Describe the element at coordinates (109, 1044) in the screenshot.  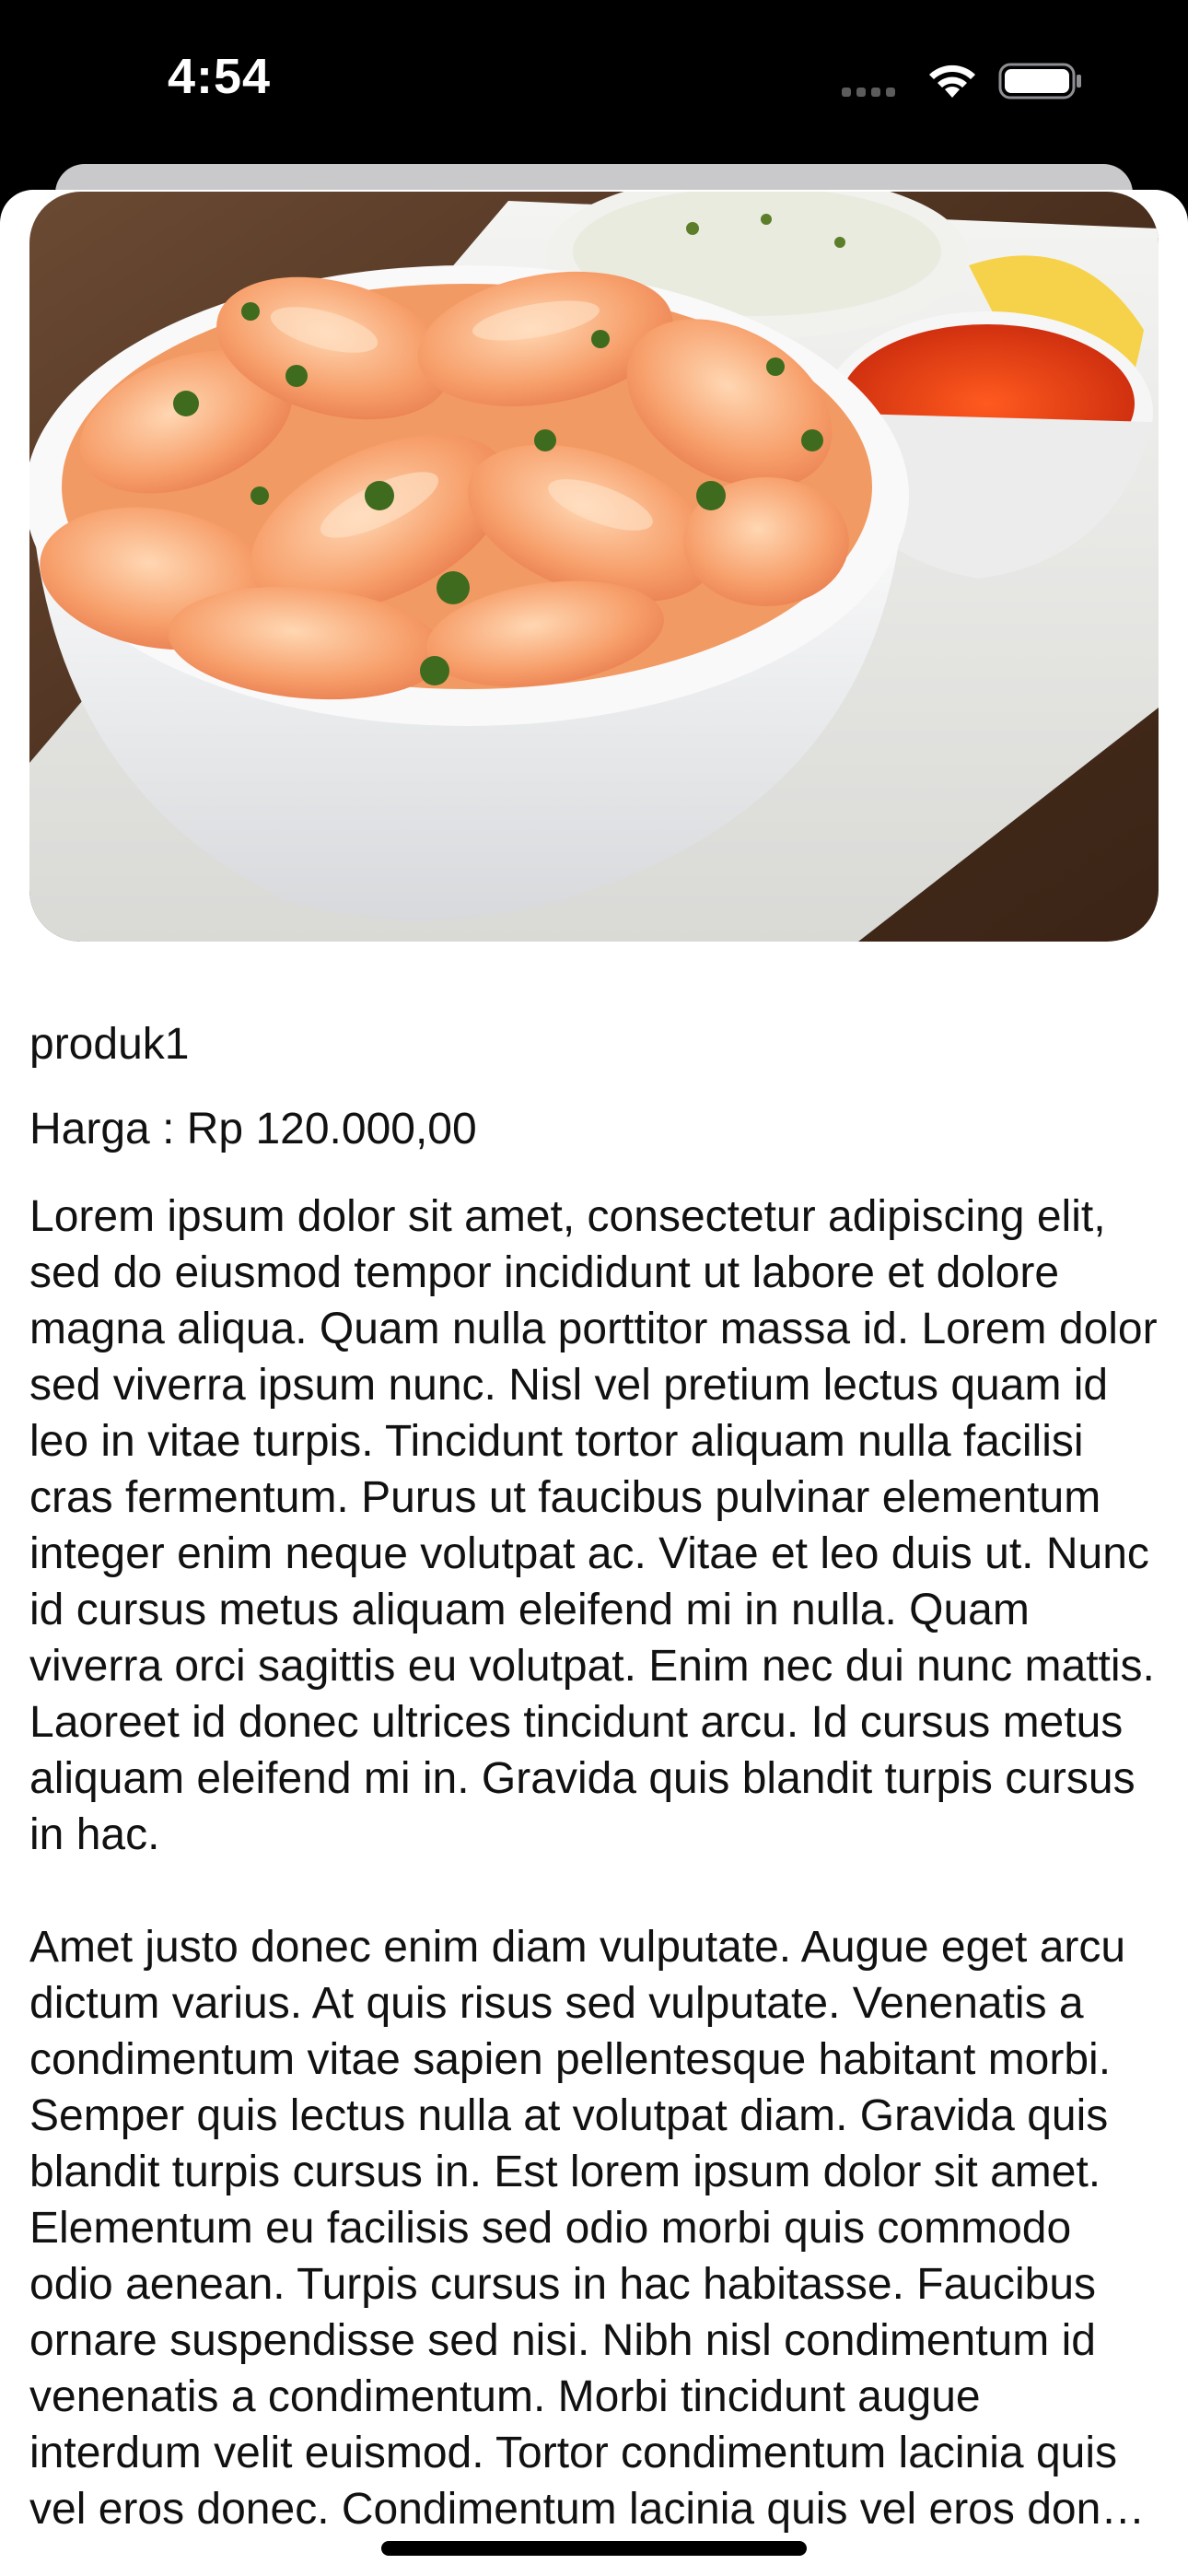
I see `product-name: produk1` at that location.